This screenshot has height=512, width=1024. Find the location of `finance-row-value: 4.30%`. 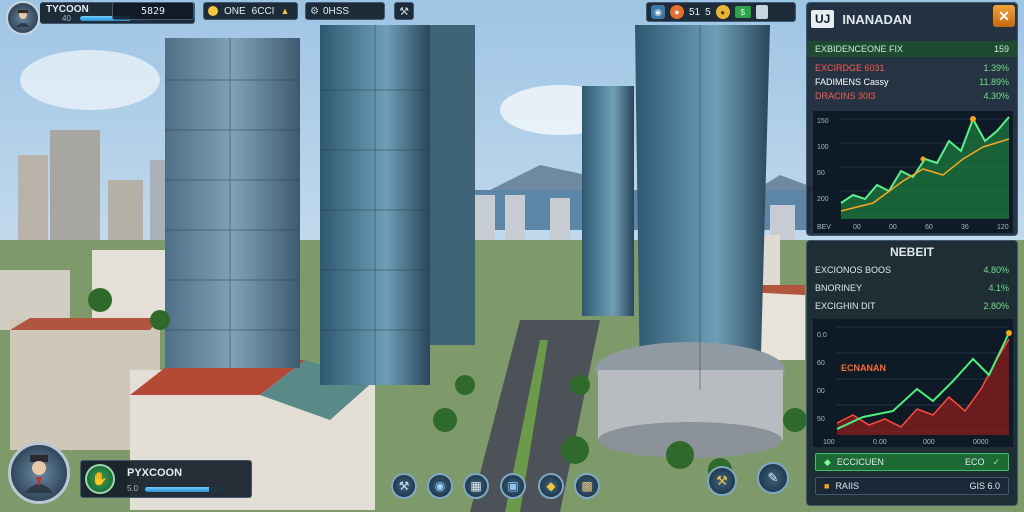

finance-row-value: 4.30% is located at coordinates (996, 96).